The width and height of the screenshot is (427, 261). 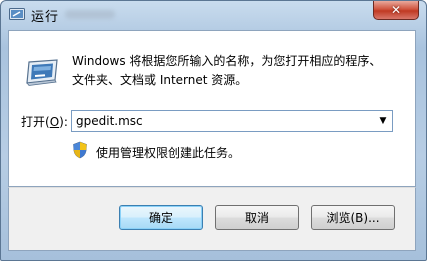 What do you see at coordinates (232, 121) in the screenshot?
I see `open-combobox: gpedit.msc ▼` at bounding box center [232, 121].